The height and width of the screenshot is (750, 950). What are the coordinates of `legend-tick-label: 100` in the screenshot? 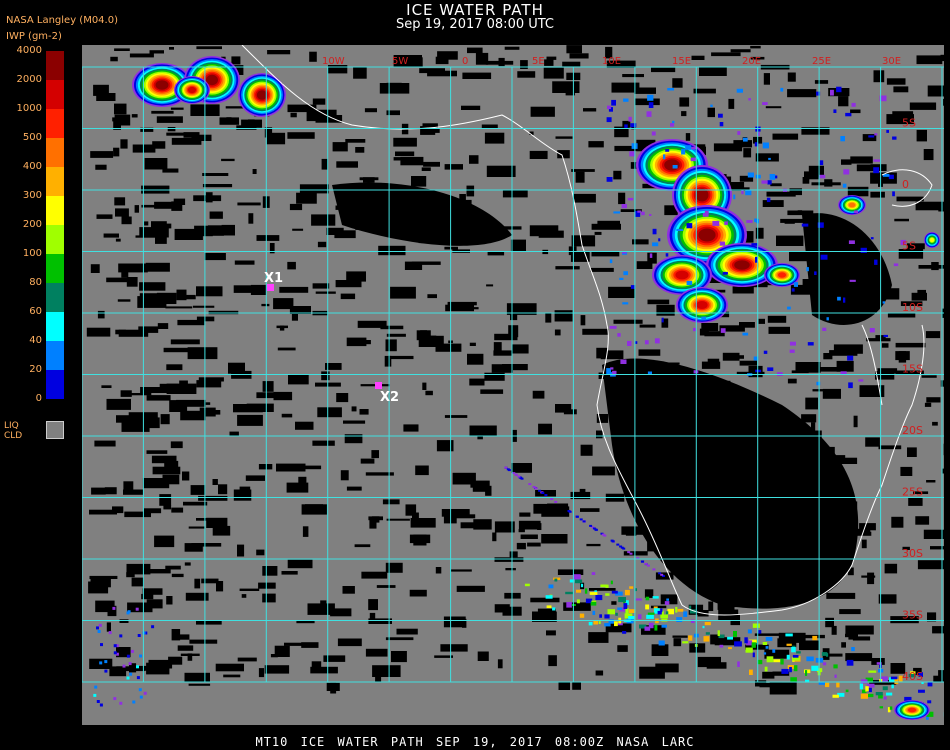 It's located at (32, 253).